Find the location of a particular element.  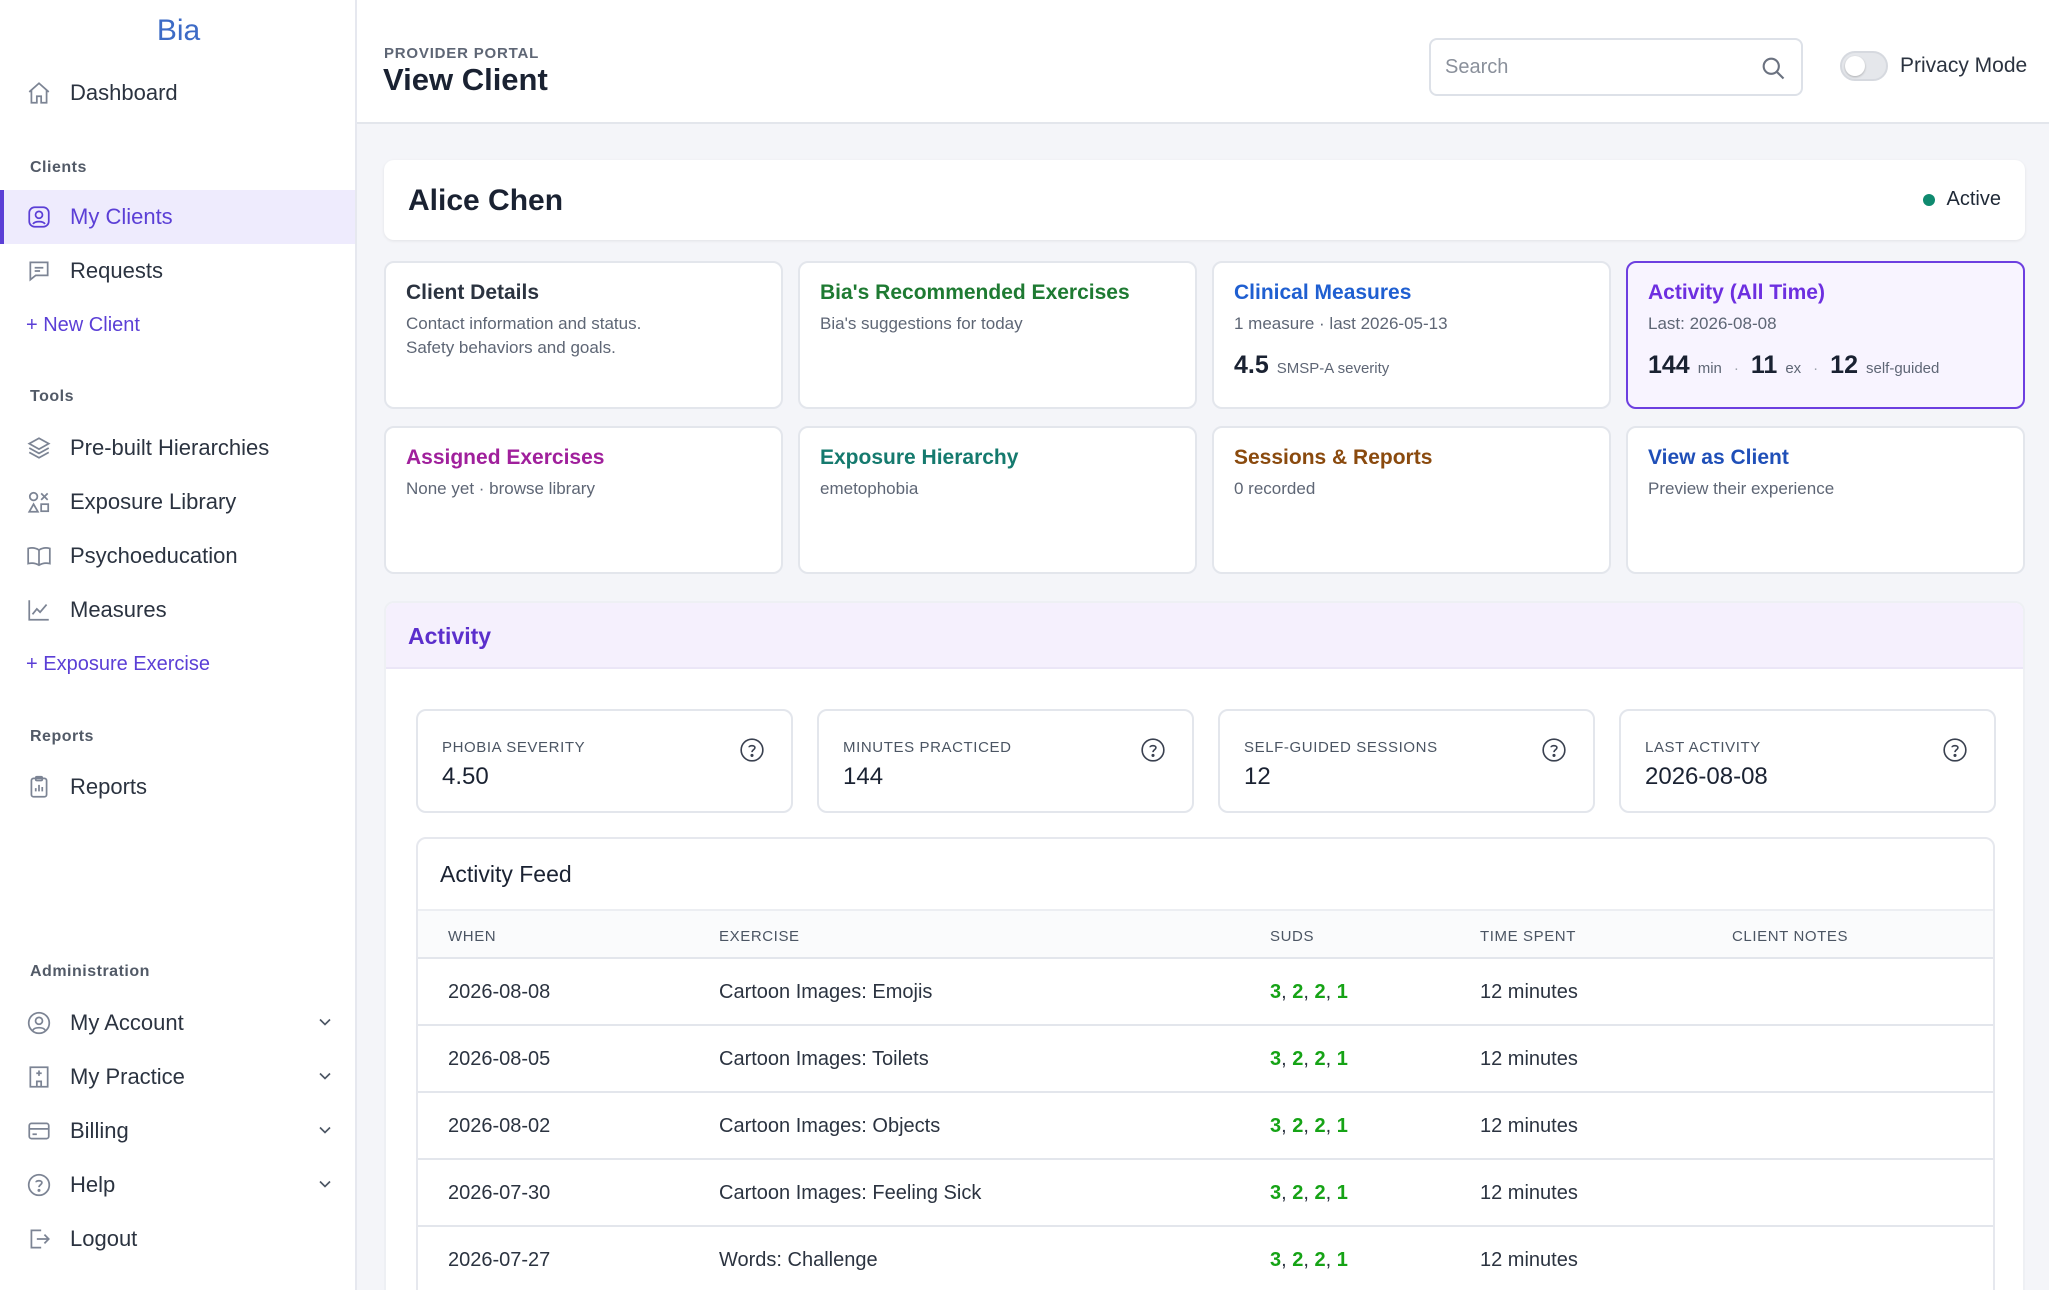

tile-title: Assigned Exercises is located at coordinates (505, 457).